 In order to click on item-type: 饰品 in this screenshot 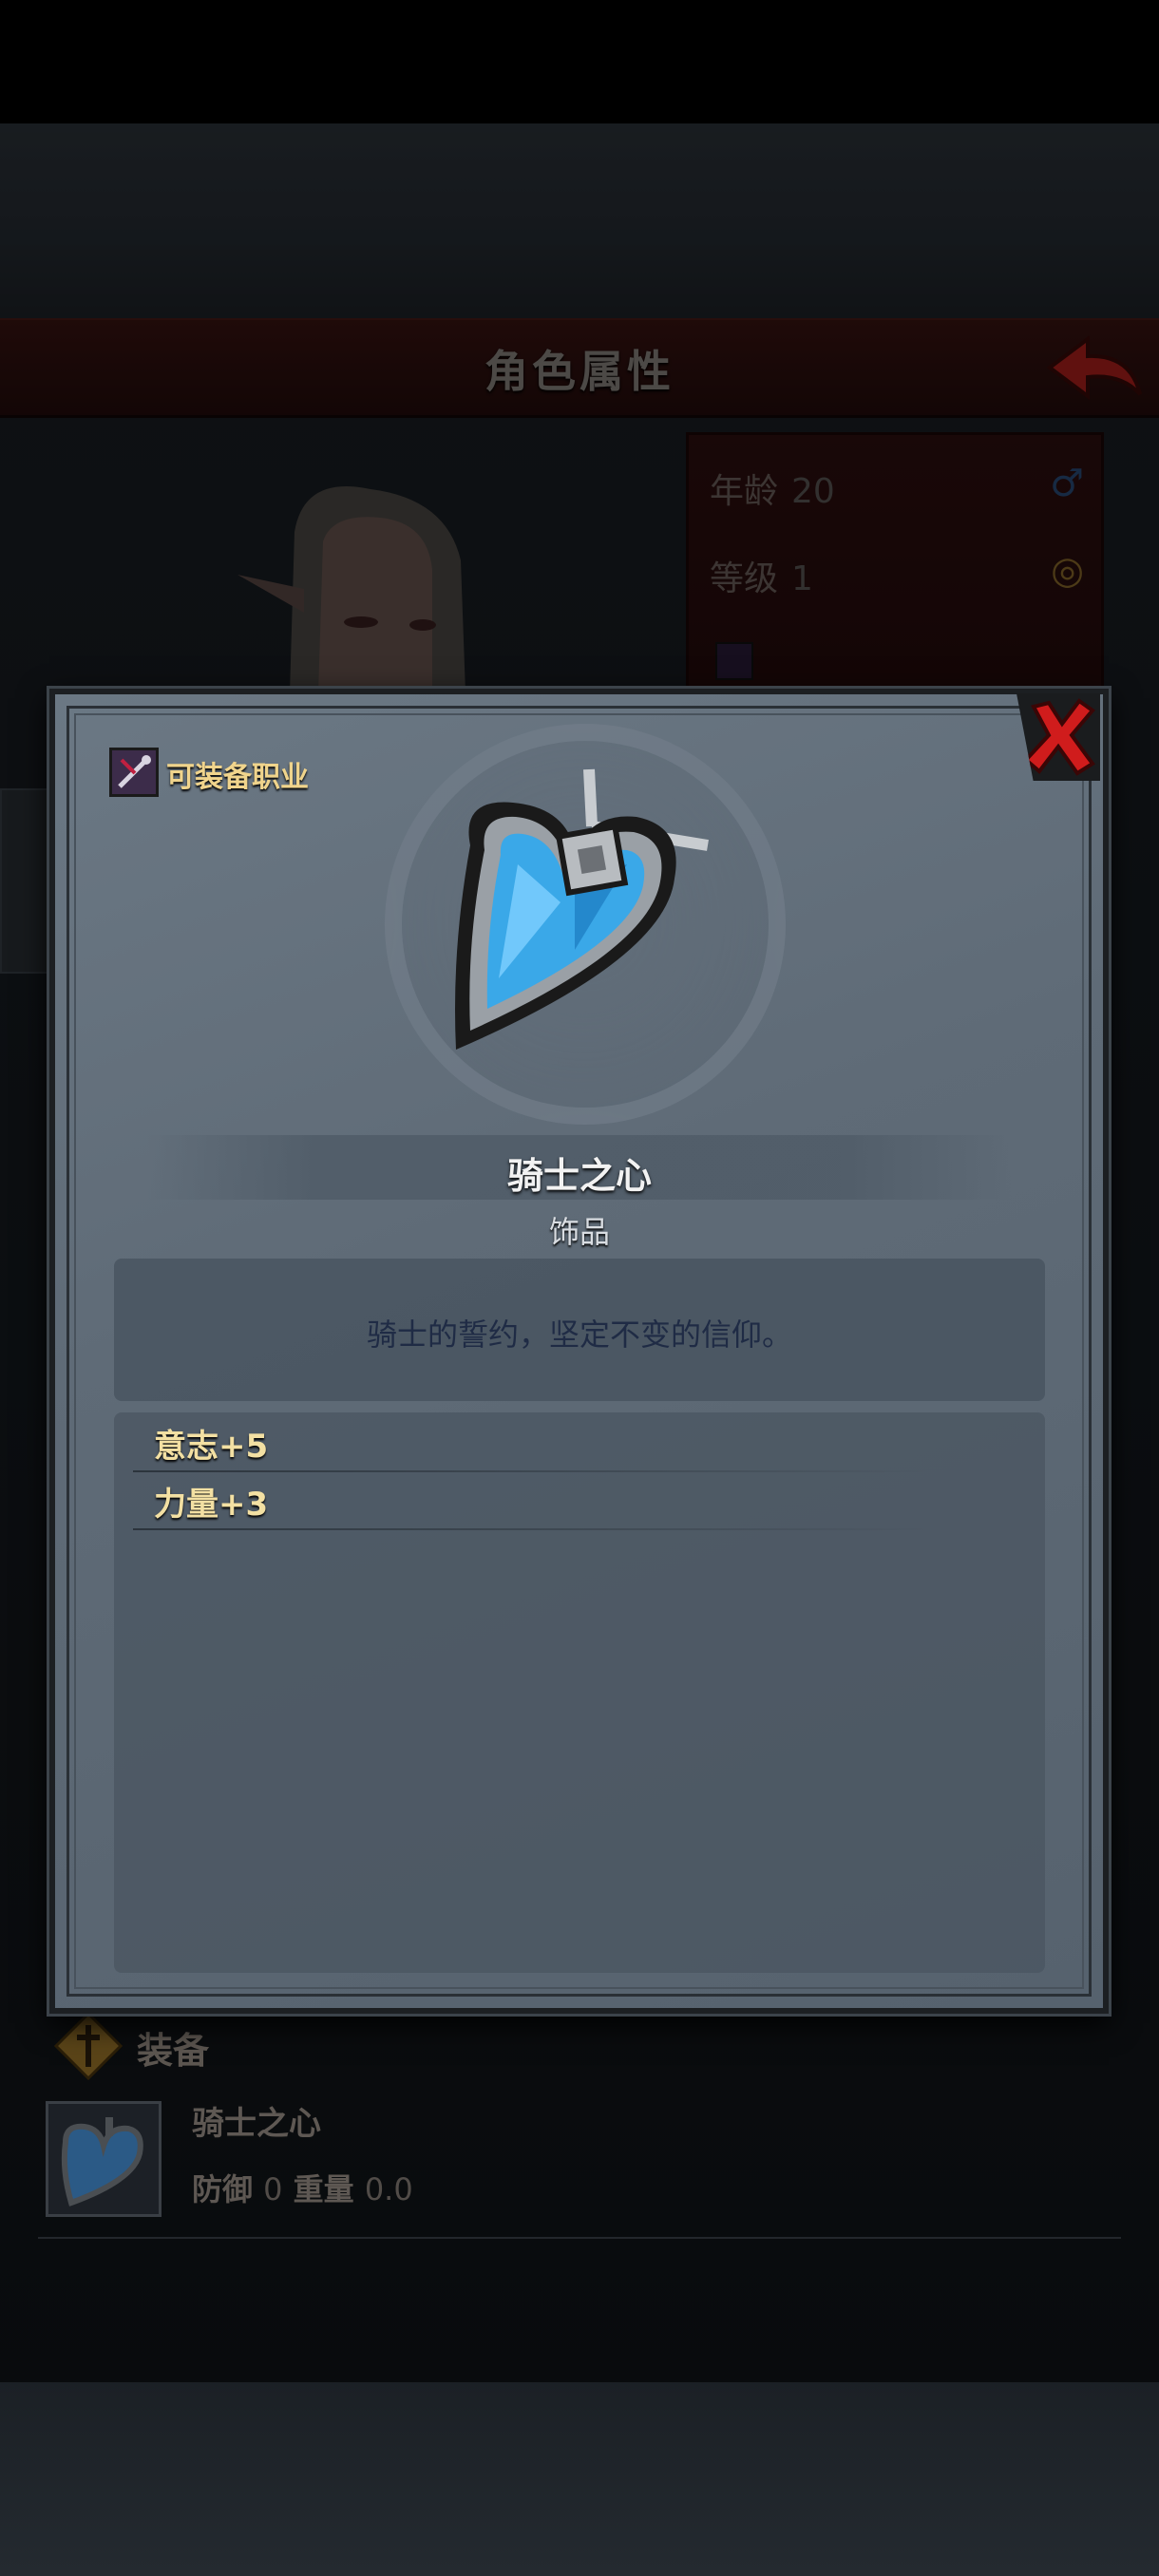, I will do `click(579, 1232)`.